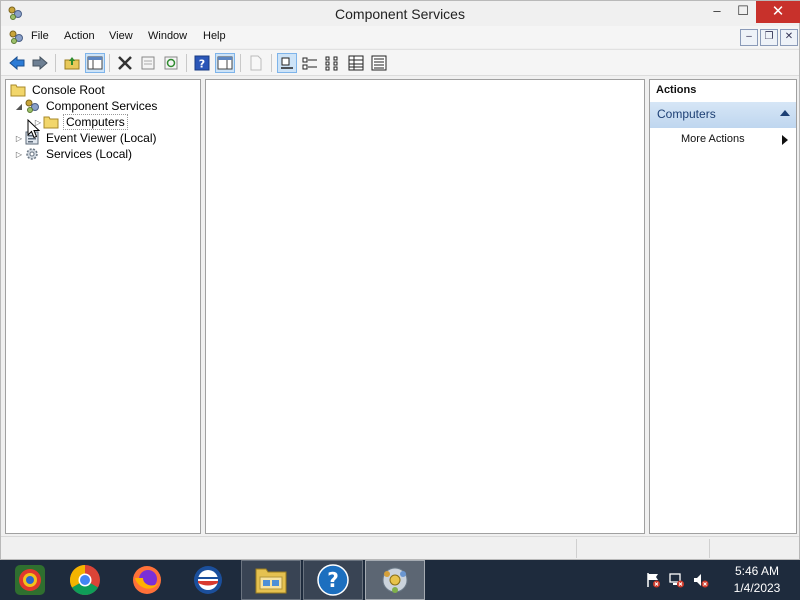 Image resolution: width=800 pixels, height=600 pixels. I want to click on status-view-button, so click(379, 63).